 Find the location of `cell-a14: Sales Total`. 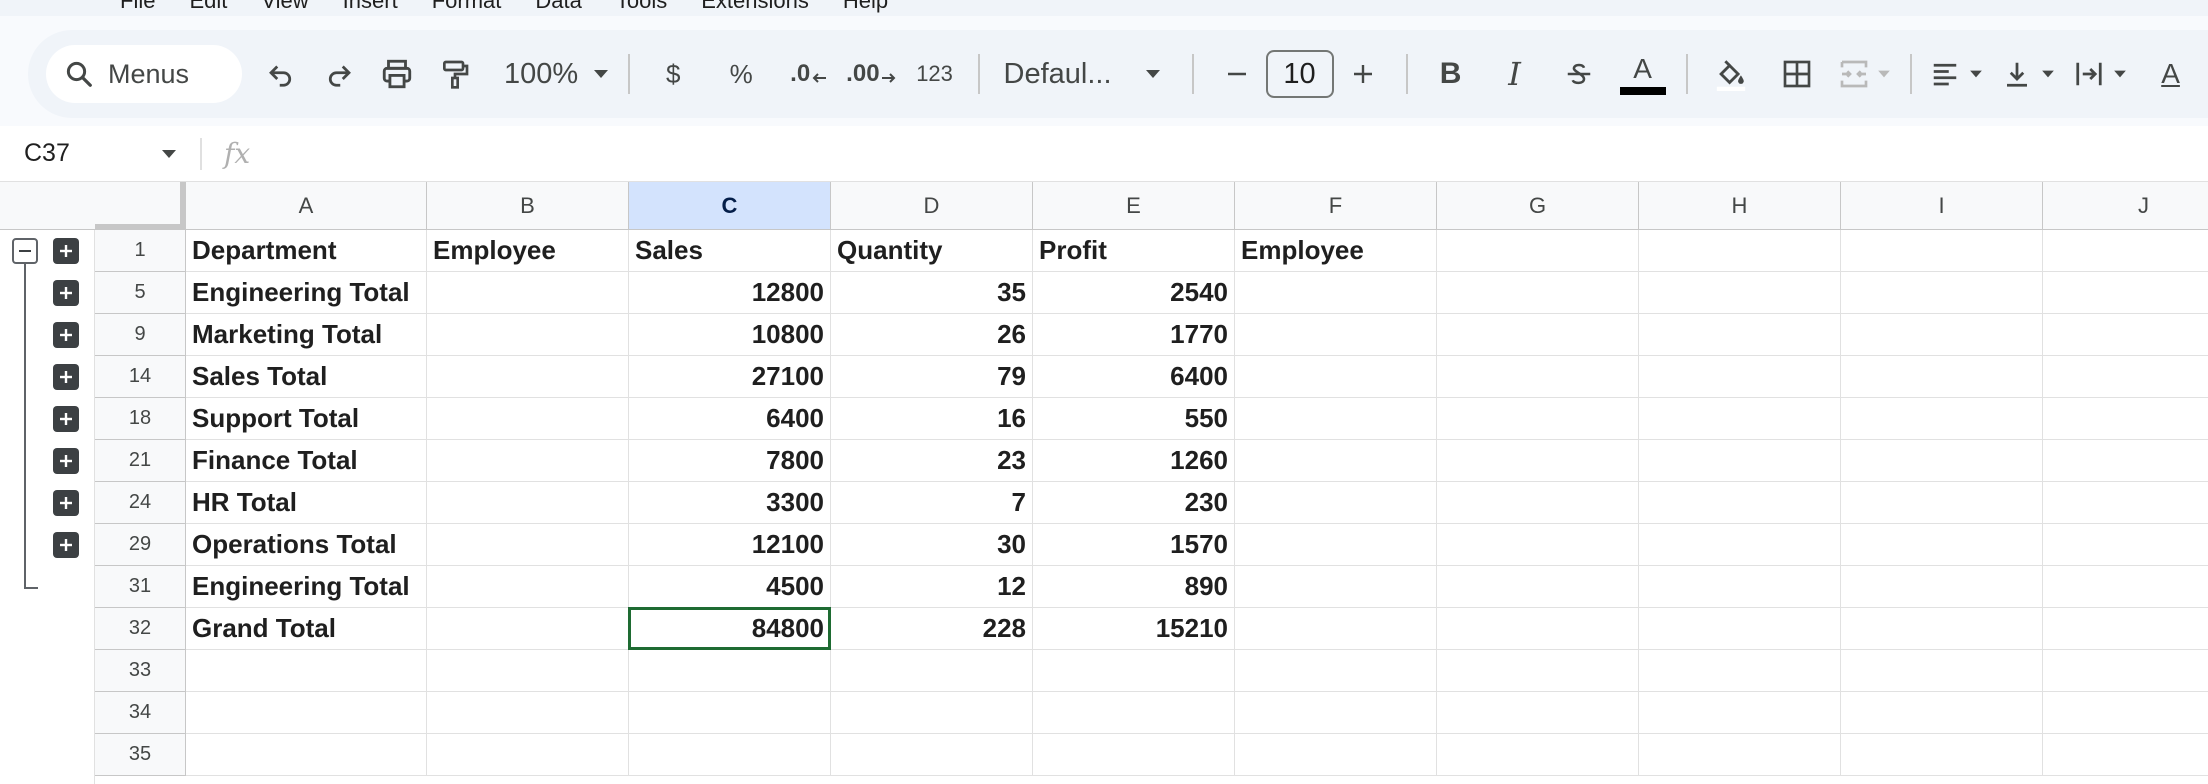

cell-a14: Sales Total is located at coordinates (306, 377).